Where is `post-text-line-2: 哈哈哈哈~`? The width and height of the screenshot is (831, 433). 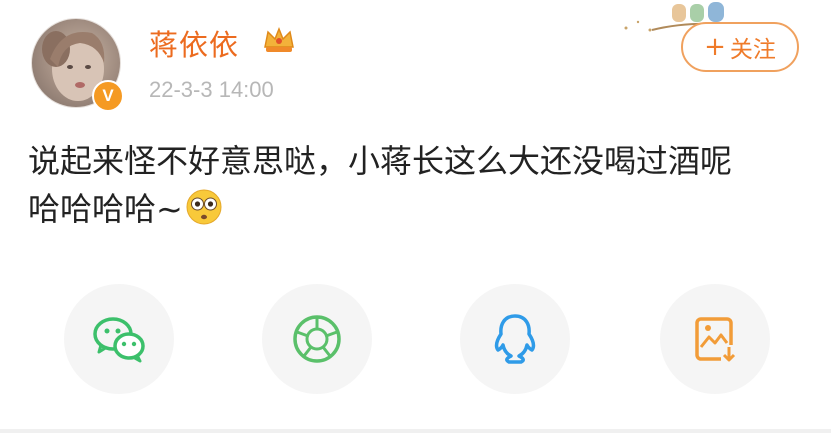 post-text-line-2: 哈哈哈哈~ is located at coordinates (105, 209).